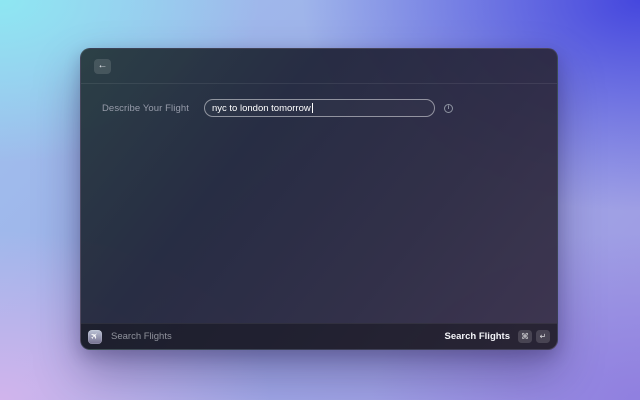 The height and width of the screenshot is (400, 640). Describe the element at coordinates (261, 108) in the screenshot. I see `flight-description-value: nyc to london tomorrow` at that location.